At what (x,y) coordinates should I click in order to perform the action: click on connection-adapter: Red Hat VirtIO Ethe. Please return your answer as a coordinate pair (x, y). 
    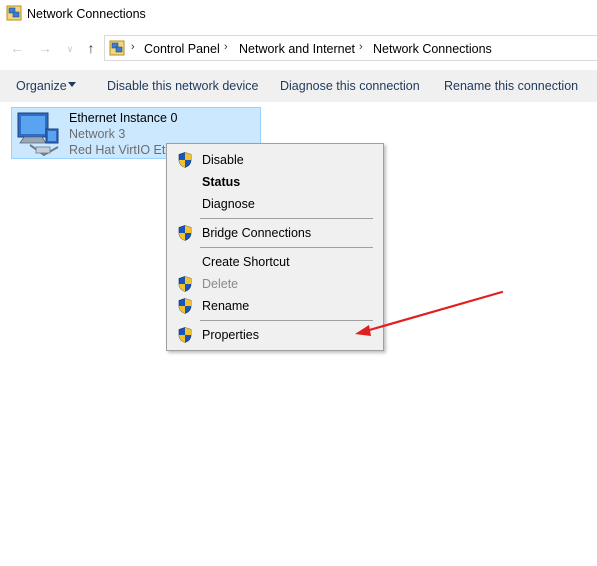
    Looking at the image, I should click on (124, 150).